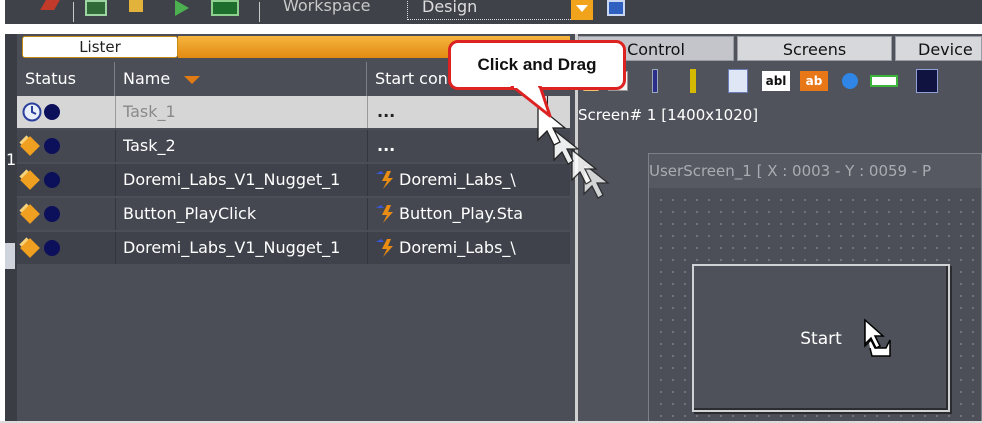  I want to click on row-name: Task_2, so click(149, 145).